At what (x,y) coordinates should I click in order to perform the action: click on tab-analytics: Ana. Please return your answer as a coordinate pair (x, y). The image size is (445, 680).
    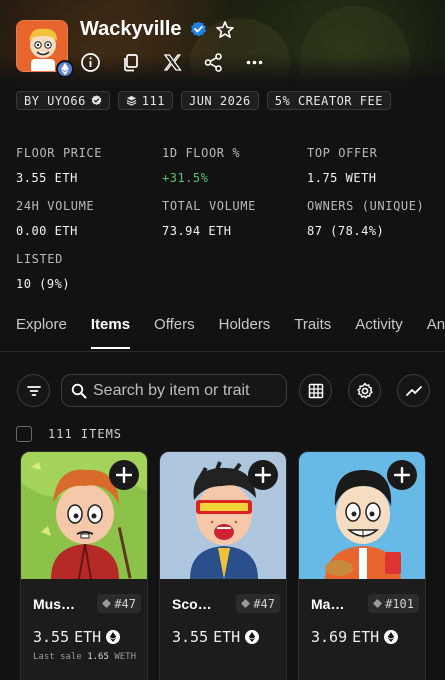
    Looking at the image, I should click on (436, 332).